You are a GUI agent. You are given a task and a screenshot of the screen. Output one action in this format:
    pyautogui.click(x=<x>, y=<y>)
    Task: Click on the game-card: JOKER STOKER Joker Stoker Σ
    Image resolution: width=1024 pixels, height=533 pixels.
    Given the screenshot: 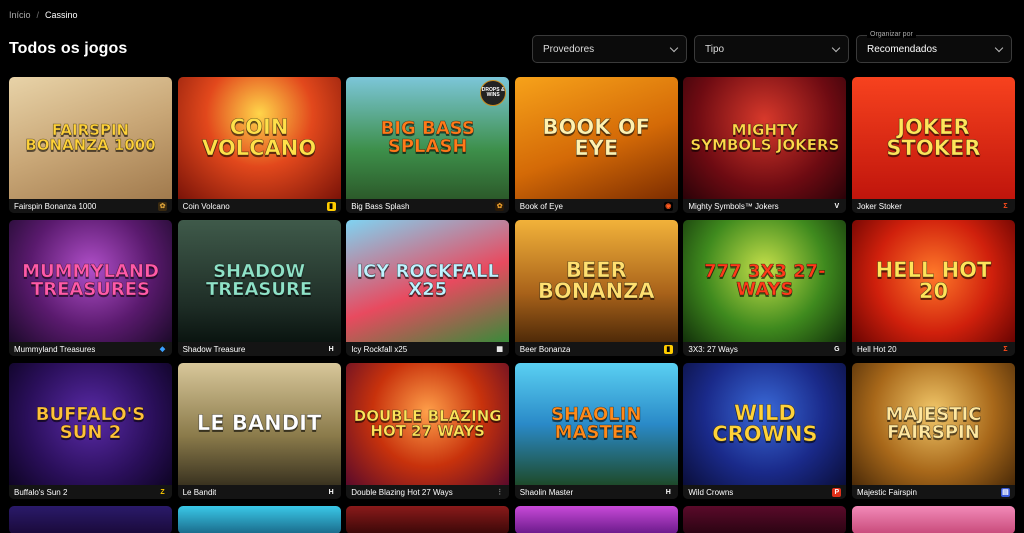 What is the action you would take?
    pyautogui.click(x=933, y=145)
    